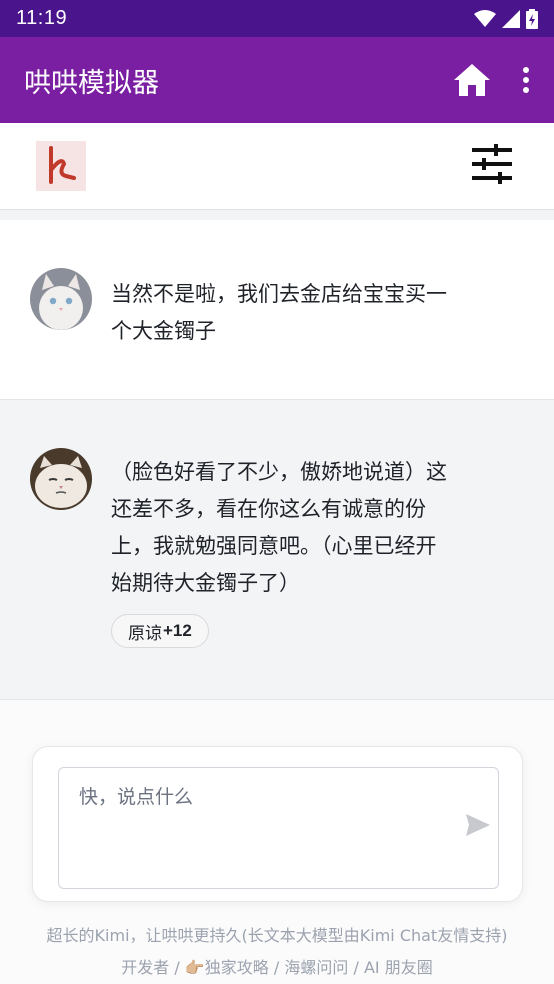  I want to click on app-bar: 哄哄模拟器, so click(277, 80).